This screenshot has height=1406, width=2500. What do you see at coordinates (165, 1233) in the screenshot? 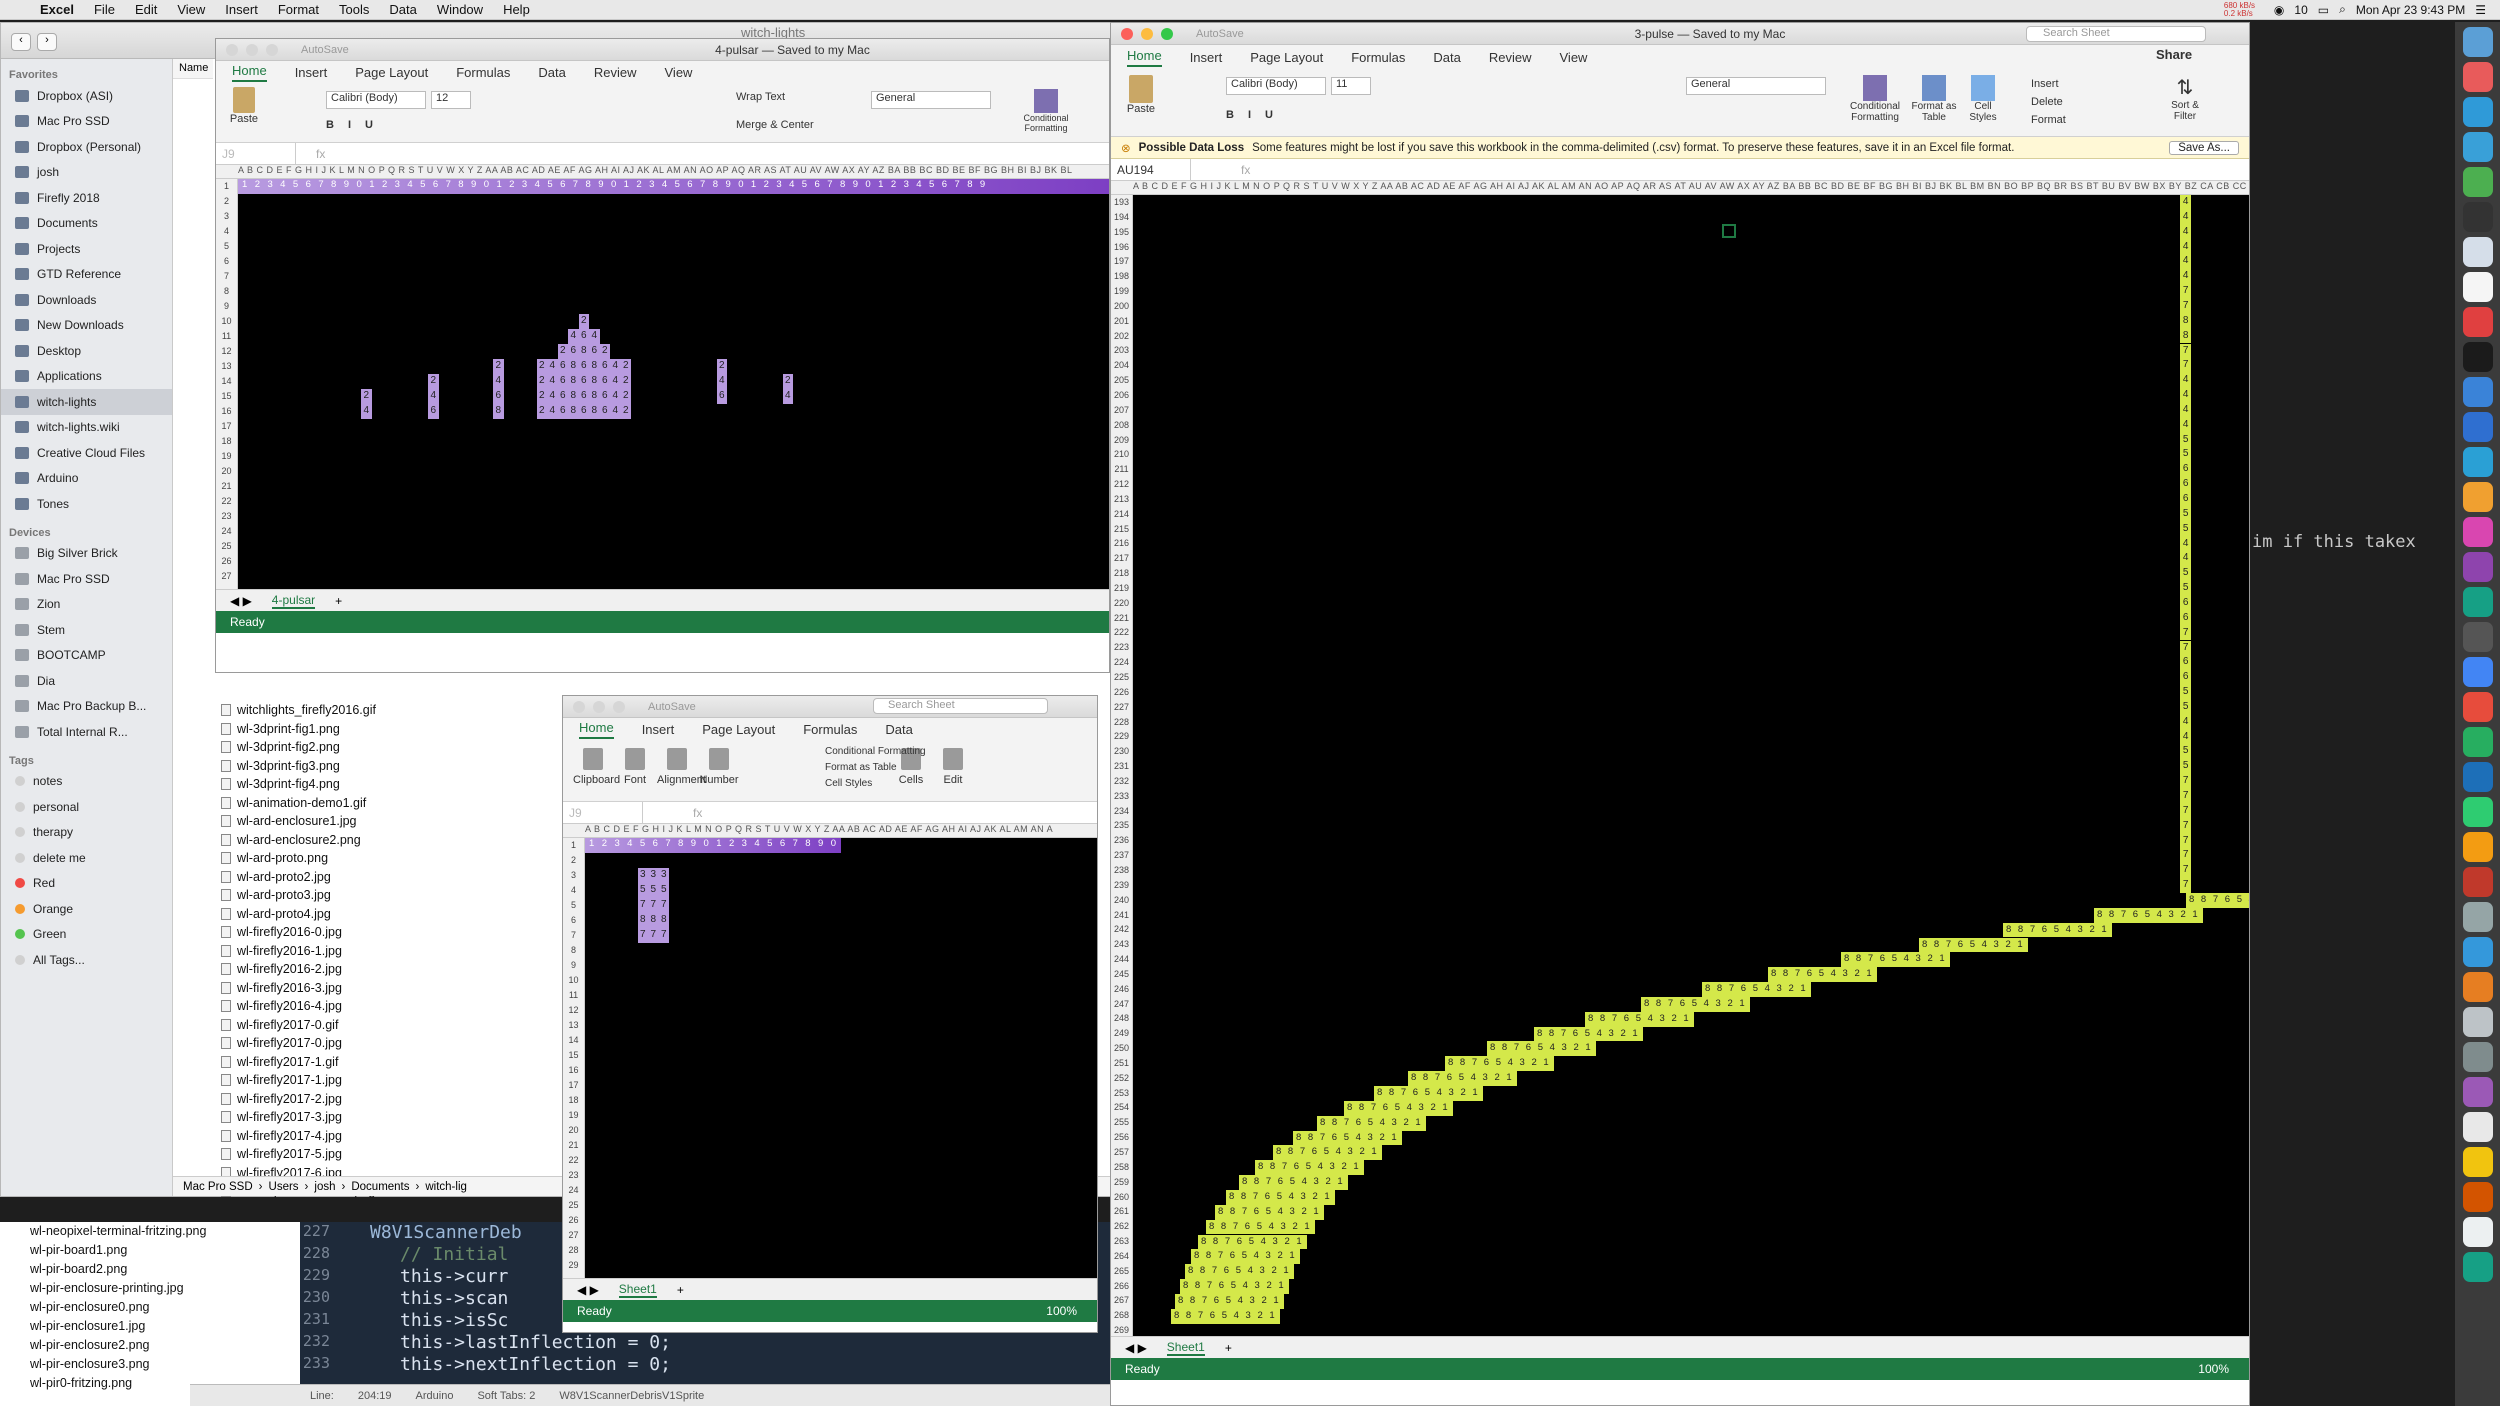
I see `lower-file-item: wl-neopixel-terminal-fritzing.png` at bounding box center [165, 1233].